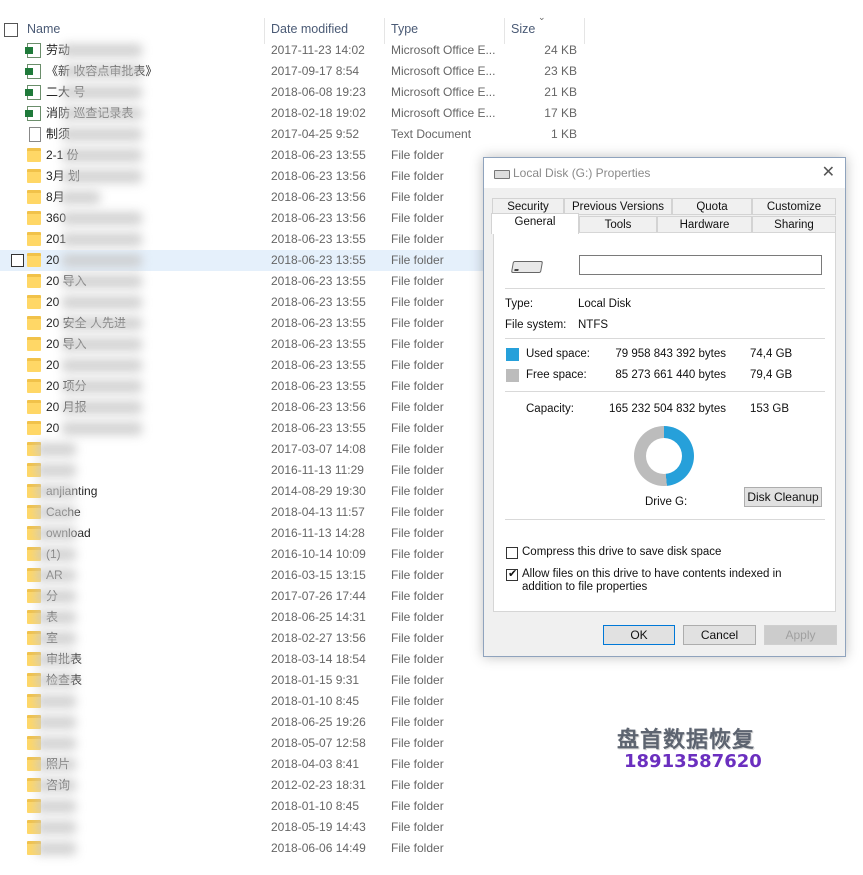 This screenshot has width=863, height=875. What do you see at coordinates (666, 502) in the screenshot?
I see `drive-label: Drive G:` at bounding box center [666, 502].